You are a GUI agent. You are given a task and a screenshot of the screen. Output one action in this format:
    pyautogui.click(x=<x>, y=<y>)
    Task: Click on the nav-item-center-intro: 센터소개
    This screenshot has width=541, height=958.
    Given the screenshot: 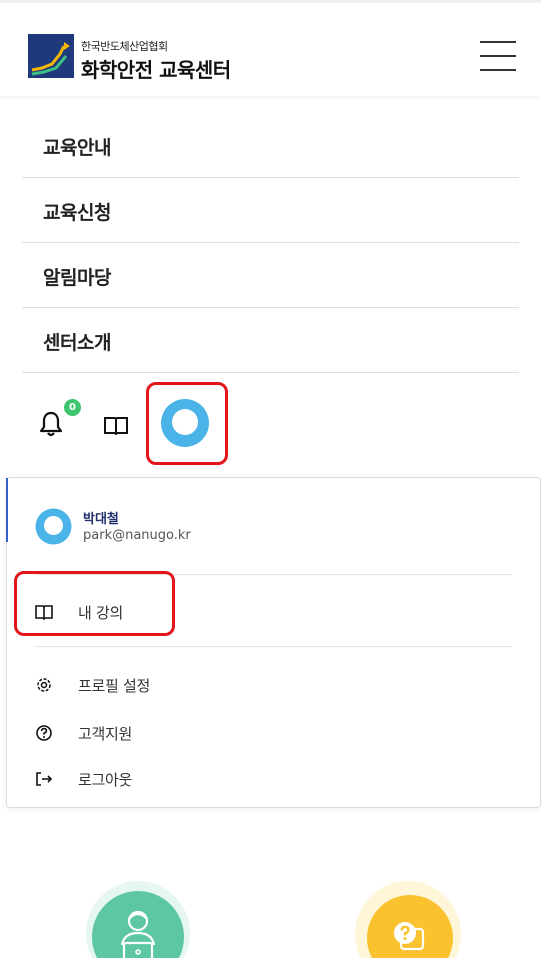 What is the action you would take?
    pyautogui.click(x=270, y=340)
    